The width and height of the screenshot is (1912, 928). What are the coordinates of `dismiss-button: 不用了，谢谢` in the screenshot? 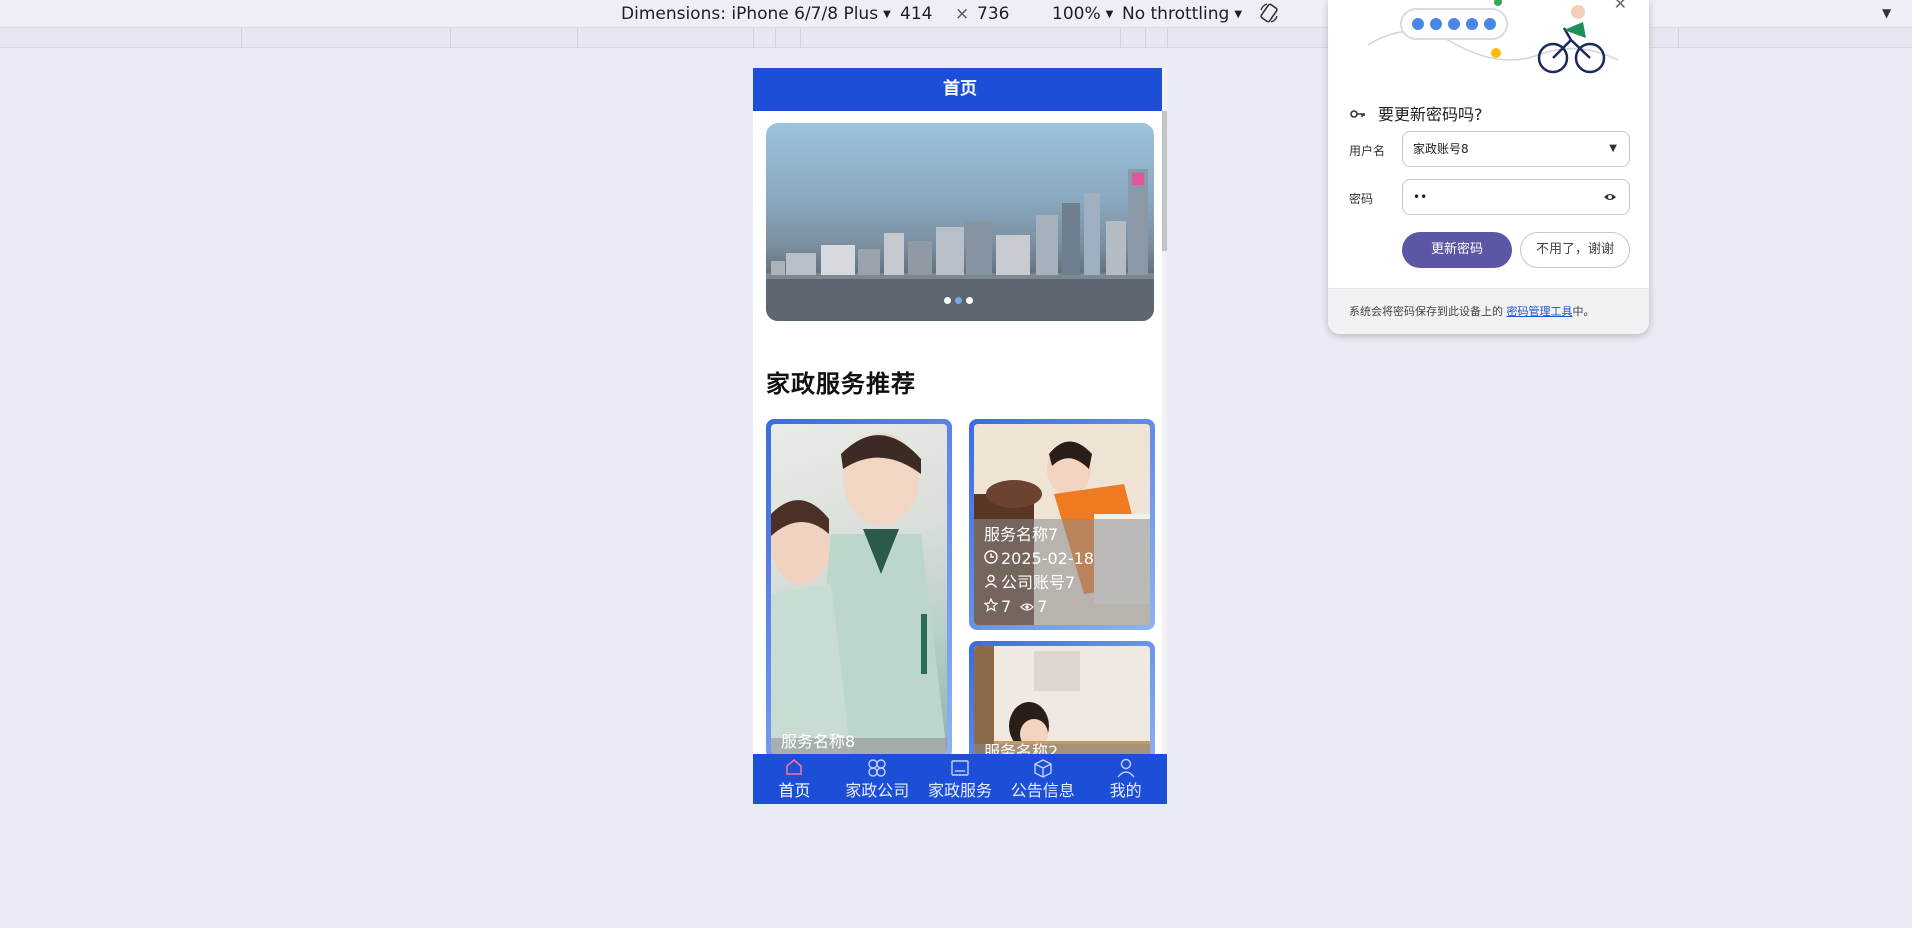 It's located at (1575, 250).